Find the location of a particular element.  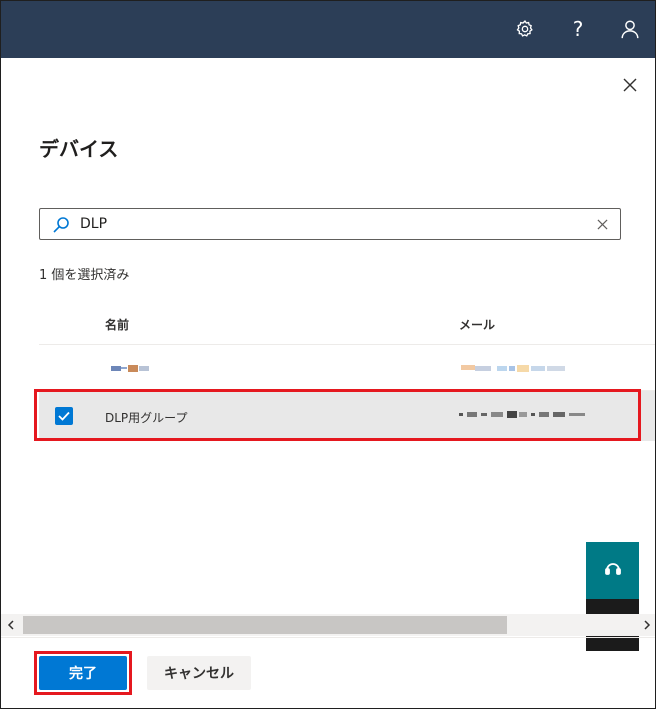

help-icon: ? is located at coordinates (578, 29).